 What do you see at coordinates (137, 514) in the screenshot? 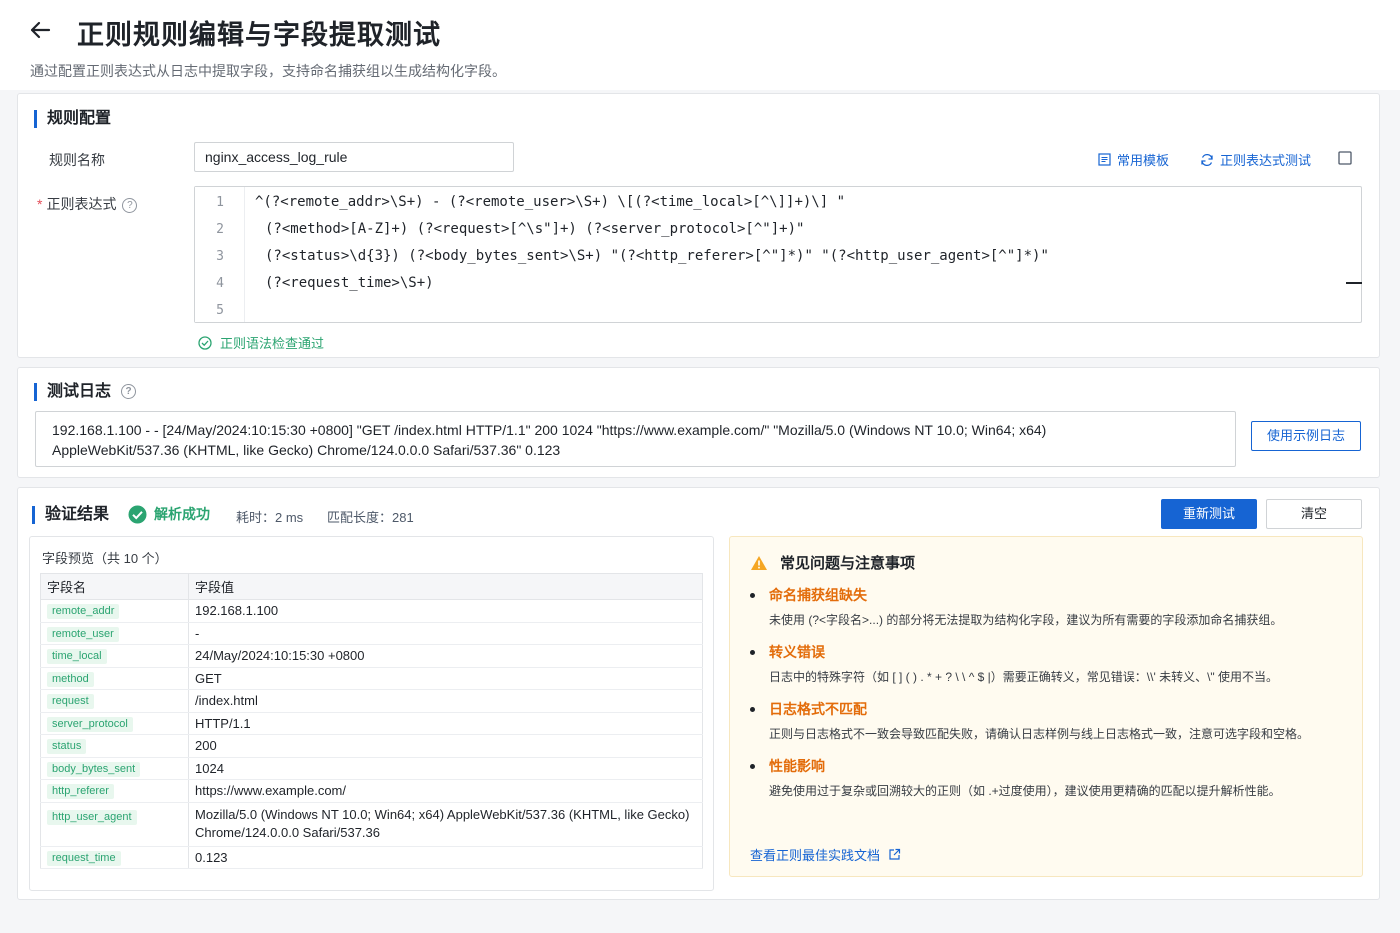
I see `success-icon` at bounding box center [137, 514].